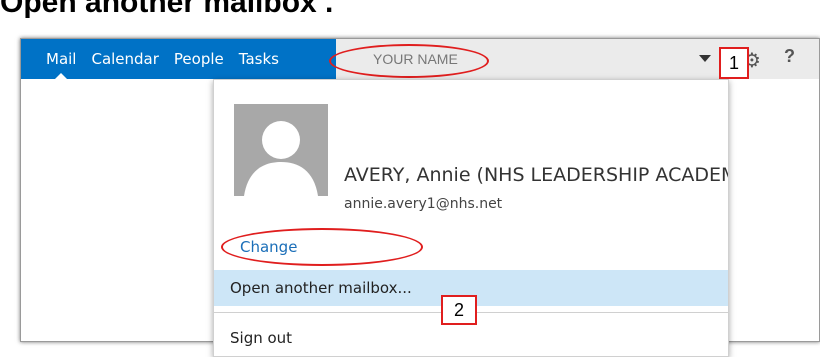 This screenshot has height=357, width=820. I want to click on nav-mail: Mail, so click(61, 59).